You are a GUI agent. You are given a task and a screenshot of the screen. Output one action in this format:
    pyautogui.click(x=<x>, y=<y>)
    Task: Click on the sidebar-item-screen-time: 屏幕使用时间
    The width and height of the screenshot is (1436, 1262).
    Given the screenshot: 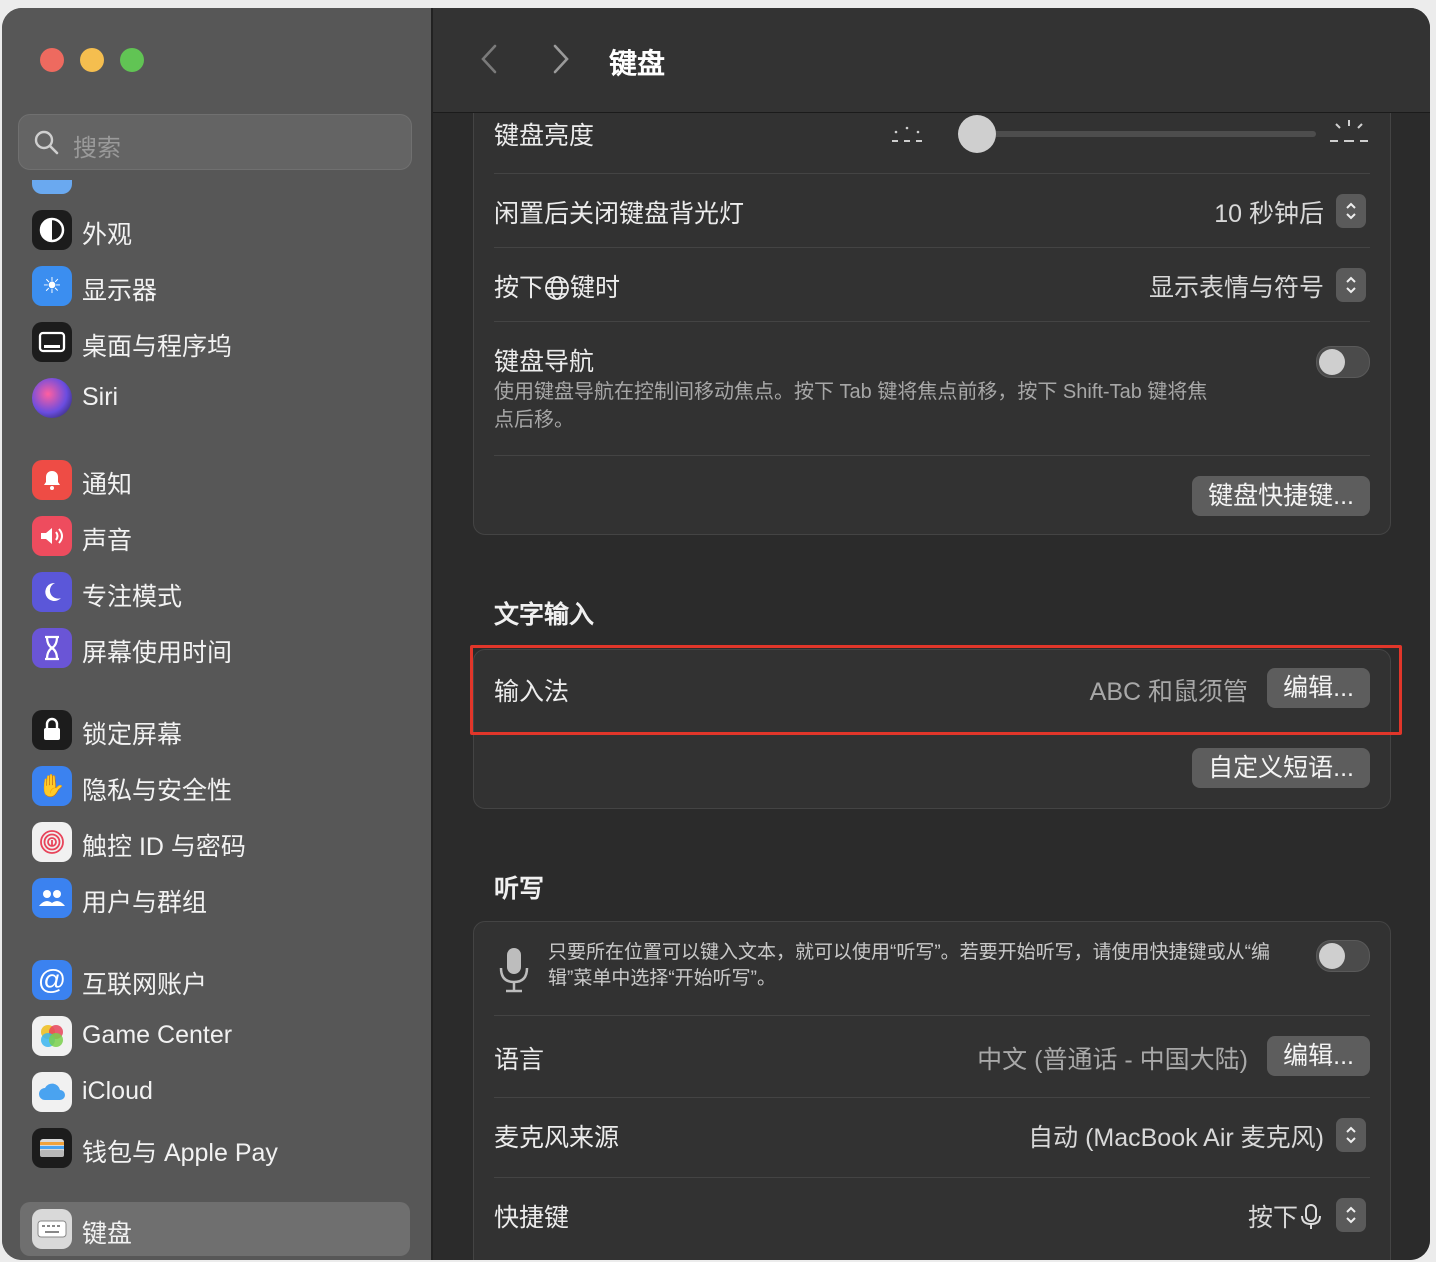 What is the action you would take?
    pyautogui.click(x=220, y=648)
    